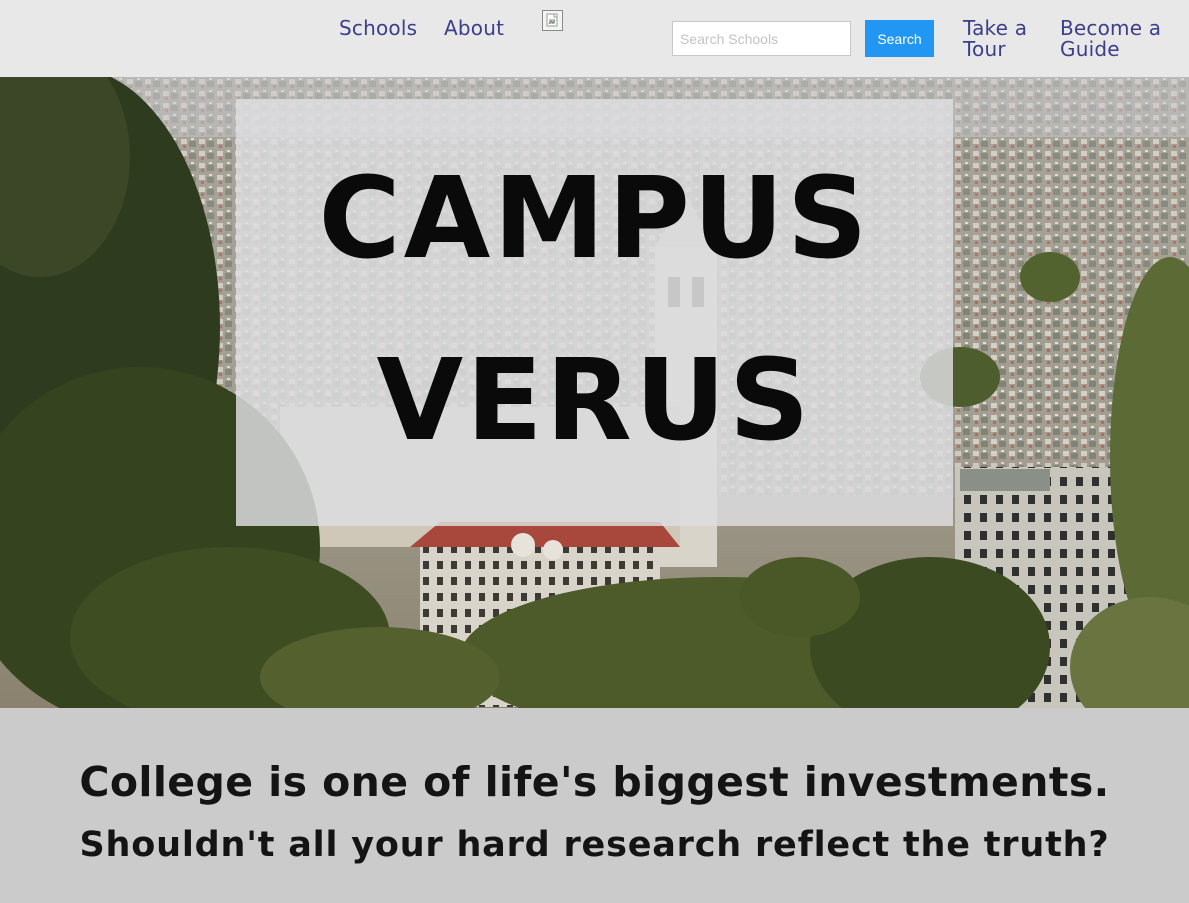 This screenshot has width=1189, height=903. Describe the element at coordinates (1003, 39) in the screenshot. I see `nav-link-take-a-tour: Take a Tour` at that location.